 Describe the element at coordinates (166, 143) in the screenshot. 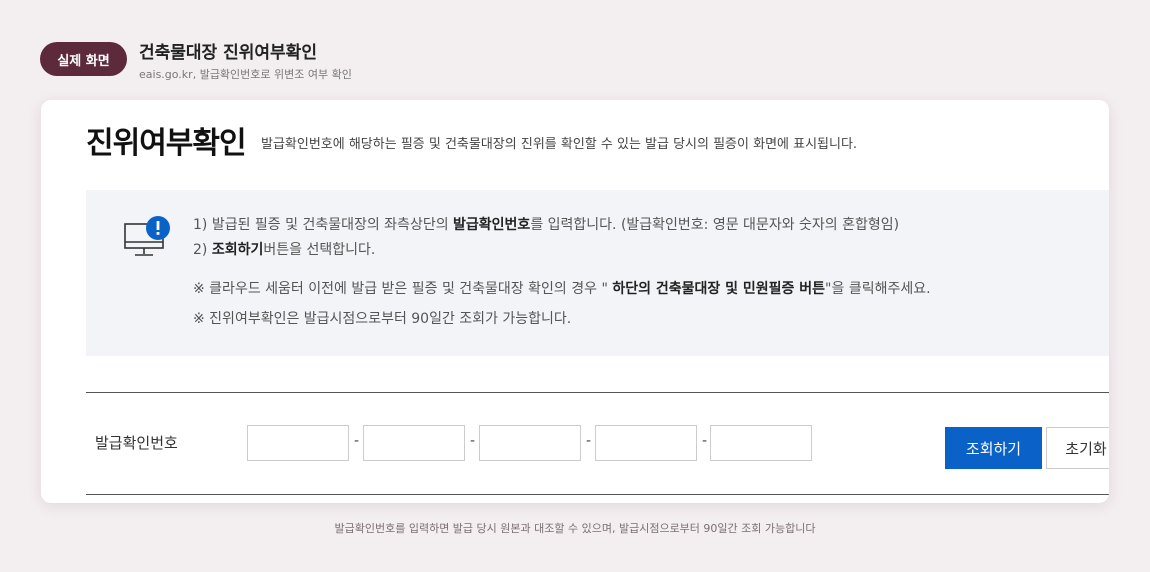

I see `page-title: 진위여부확인` at that location.